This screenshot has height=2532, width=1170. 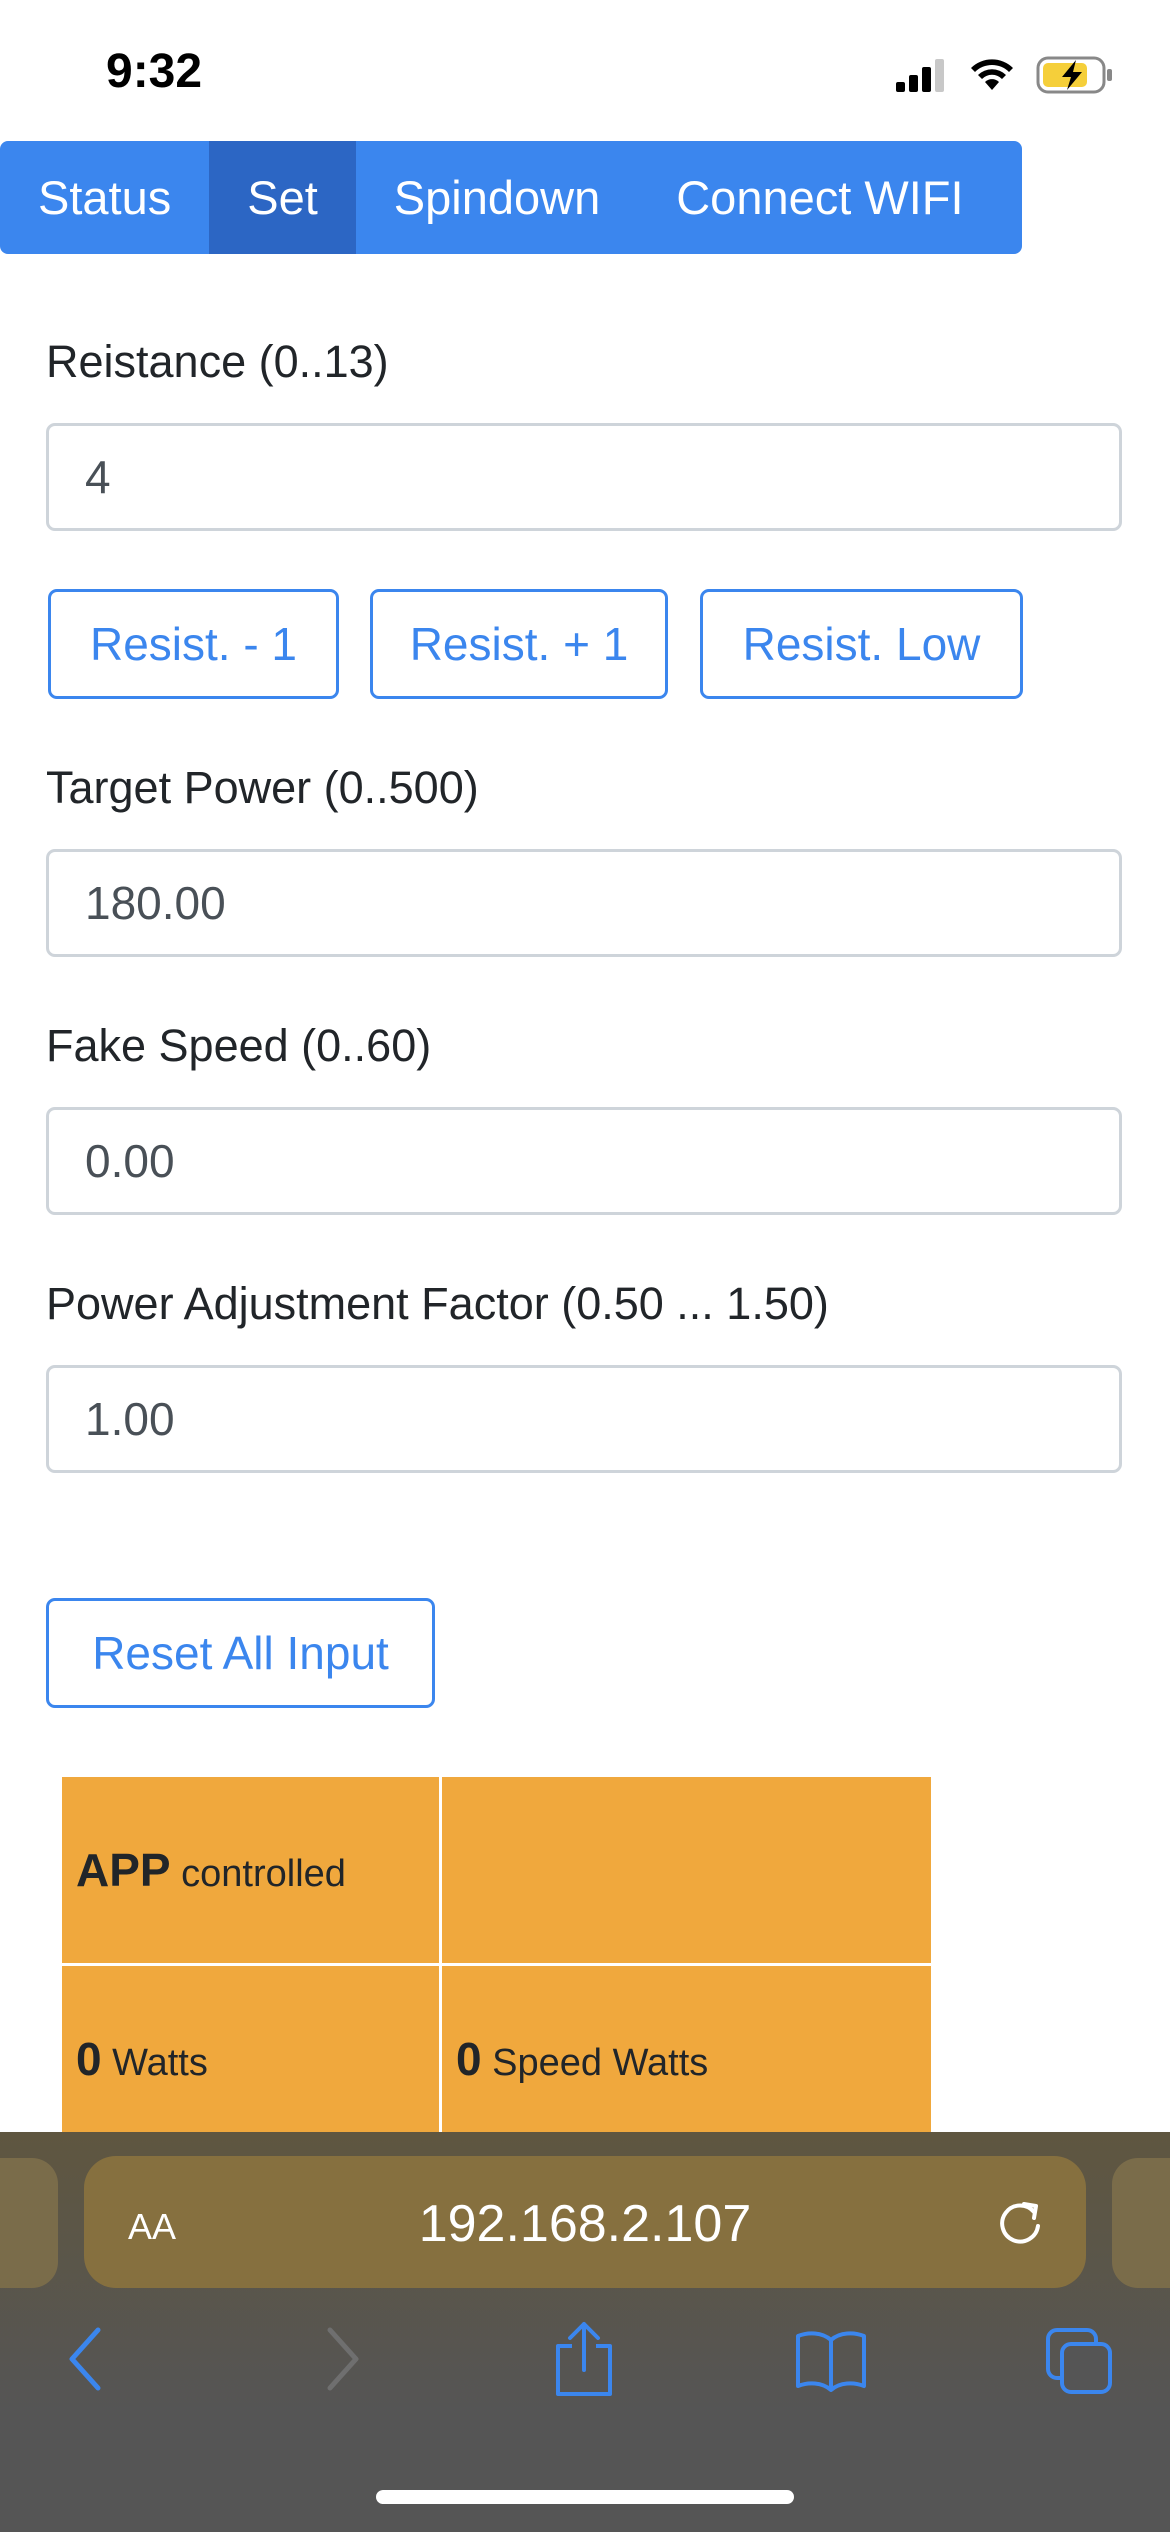 What do you see at coordinates (160, 2063) in the screenshot?
I see `watts-unit: Watts` at bounding box center [160, 2063].